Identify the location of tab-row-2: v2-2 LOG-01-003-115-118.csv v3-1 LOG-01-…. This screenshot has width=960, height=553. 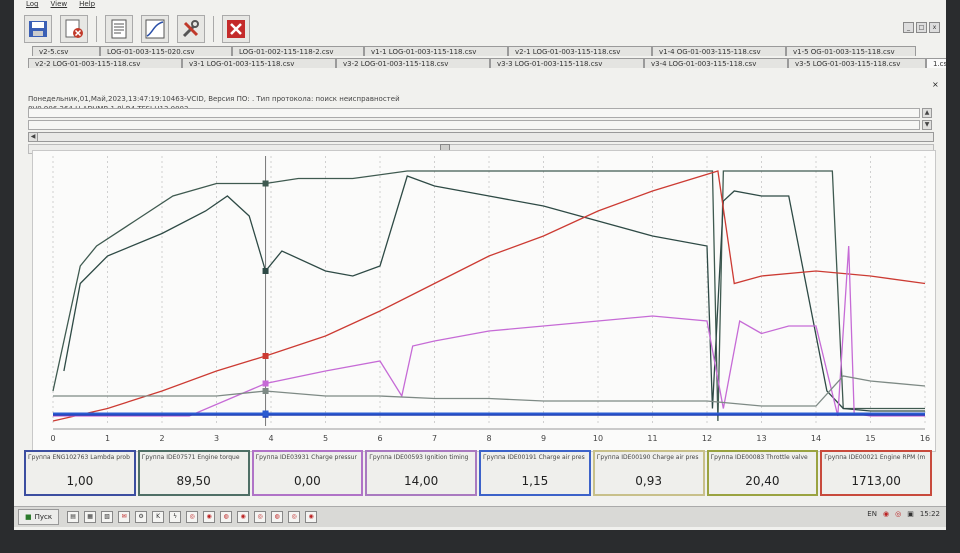
(487, 63).